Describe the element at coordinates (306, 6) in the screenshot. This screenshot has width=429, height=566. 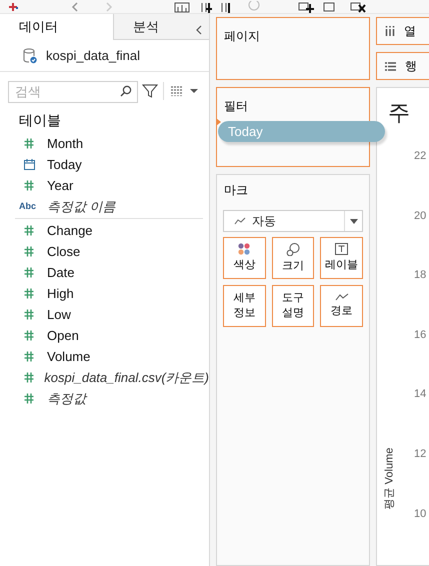
I see `add-row-icon` at that location.